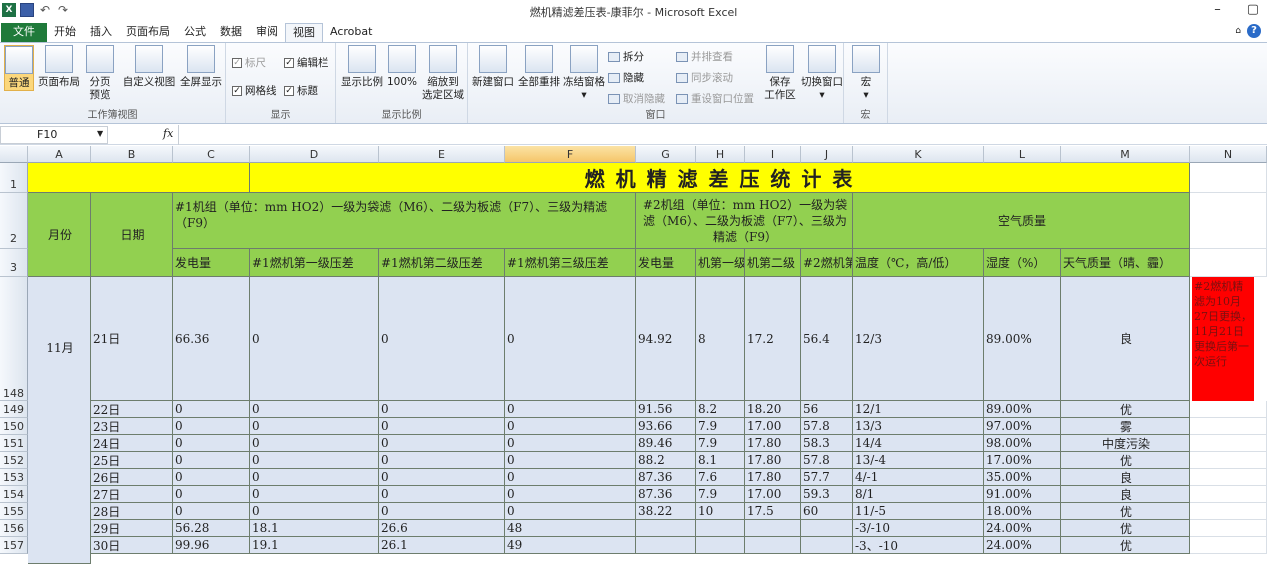 This screenshot has height=564, width=1267. What do you see at coordinates (666, 511) in the screenshot?
I see `cell-g-155: 38.22` at bounding box center [666, 511].